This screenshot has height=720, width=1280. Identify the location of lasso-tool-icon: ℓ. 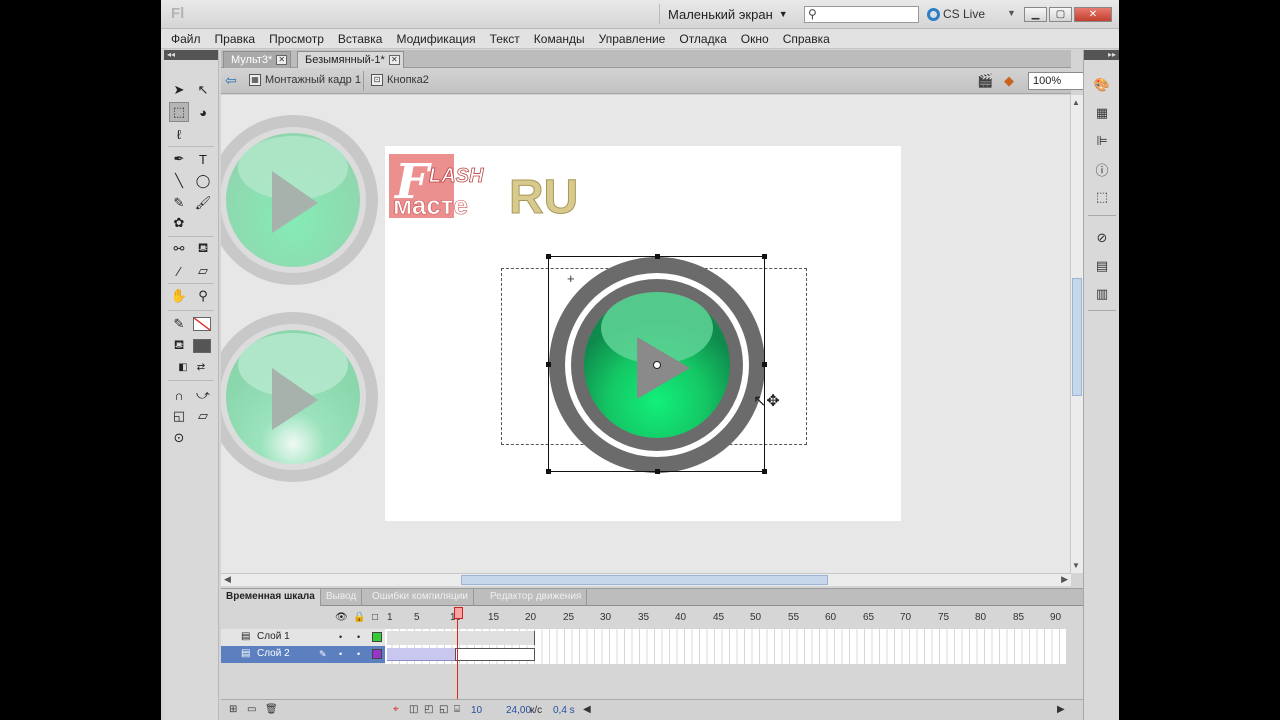
(179, 134).